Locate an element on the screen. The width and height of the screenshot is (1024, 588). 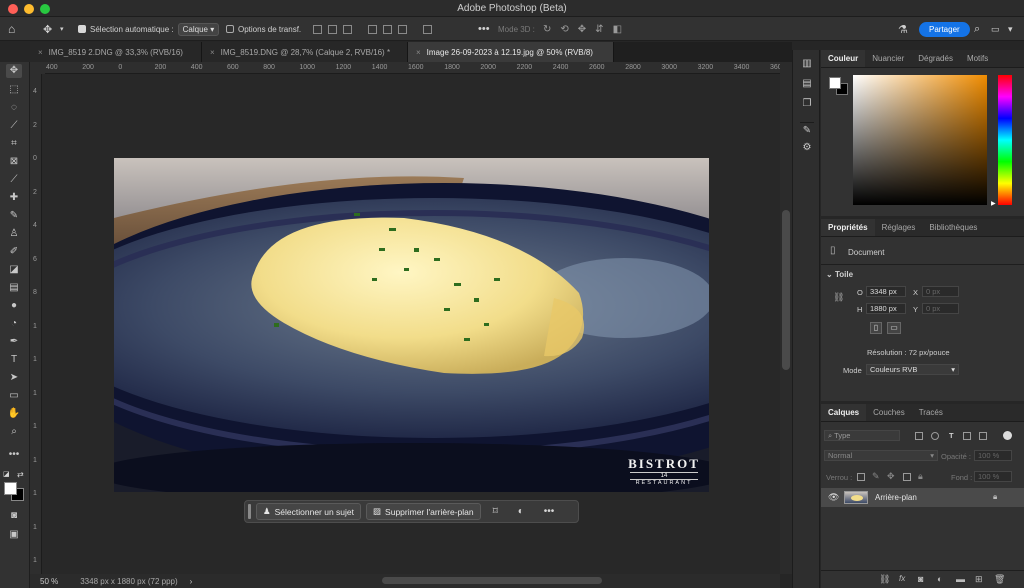
landscape-orientation-icon: ▭ is located at coordinates (894, 328).